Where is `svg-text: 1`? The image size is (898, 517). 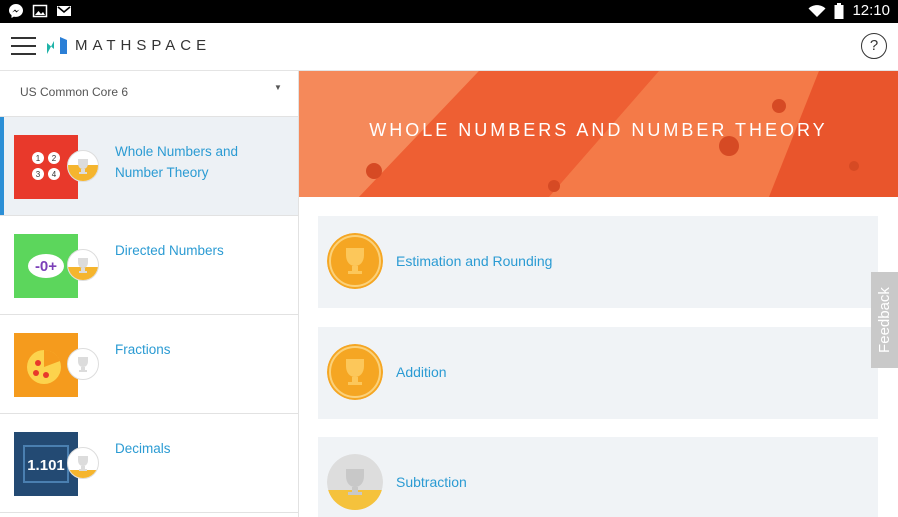 svg-text: 1 is located at coordinates (38, 158).